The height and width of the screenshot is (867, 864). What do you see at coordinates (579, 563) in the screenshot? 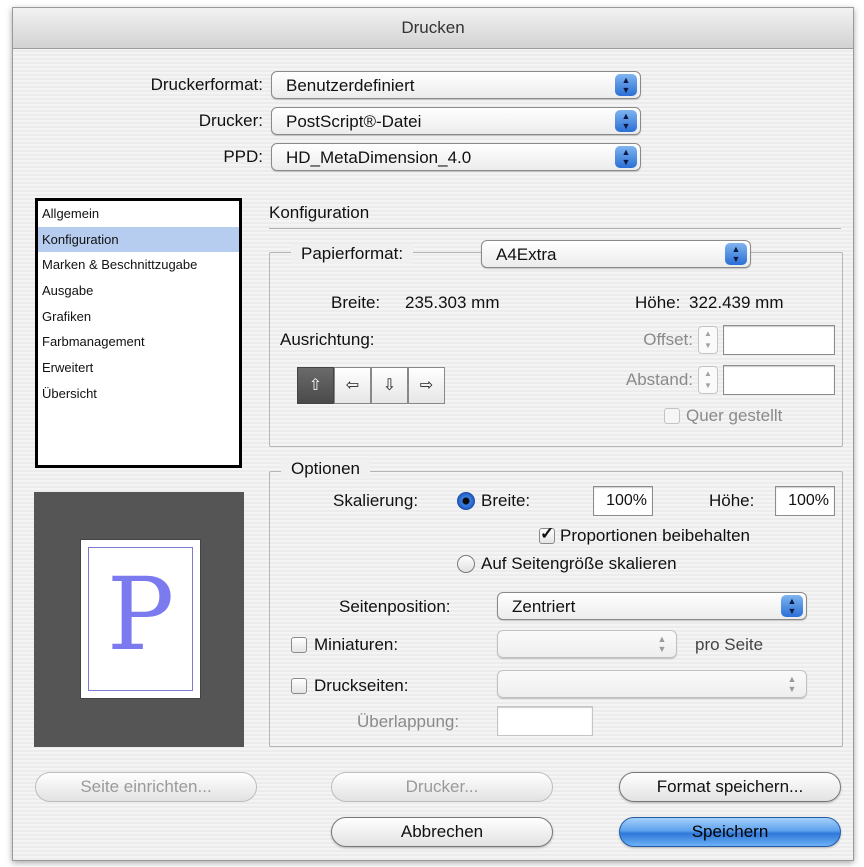
I see `fit-to-page-label: Auf Seitengröße skalieren` at bounding box center [579, 563].